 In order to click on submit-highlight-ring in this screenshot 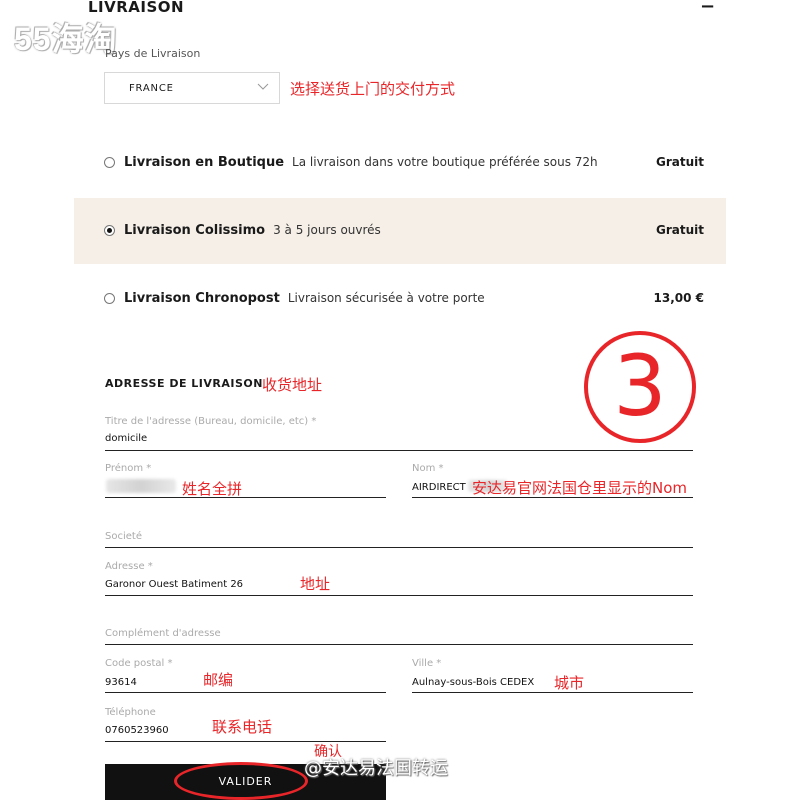, I will do `click(241, 781)`.